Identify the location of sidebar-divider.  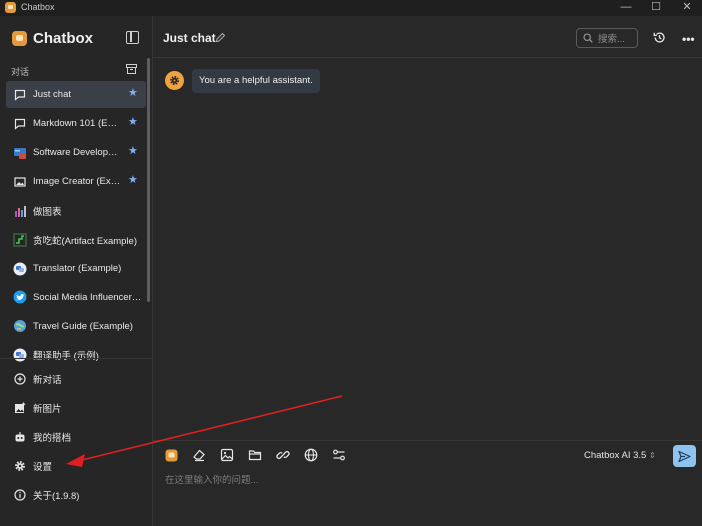
(76, 358).